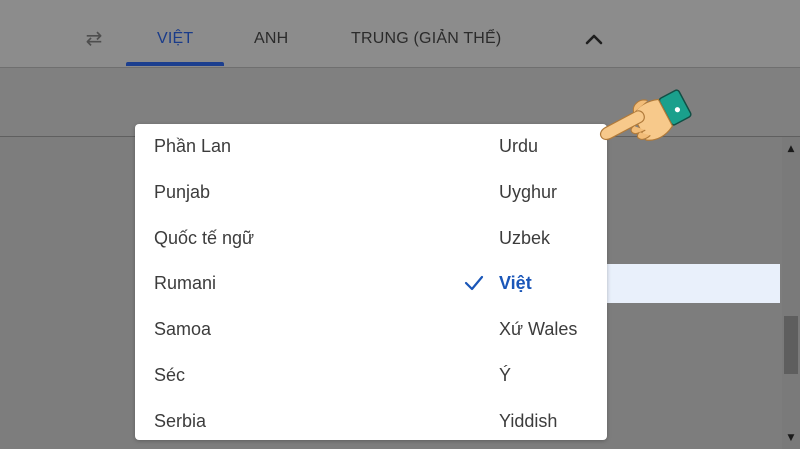 Image resolution: width=800 pixels, height=449 pixels. Describe the element at coordinates (271, 48) in the screenshot. I see `tab-anh: ANH` at that location.